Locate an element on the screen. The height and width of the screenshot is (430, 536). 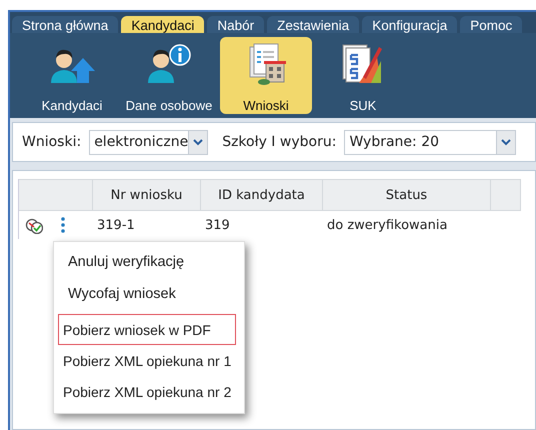
toolbar-button: Kandydaci is located at coordinates (72, 75).